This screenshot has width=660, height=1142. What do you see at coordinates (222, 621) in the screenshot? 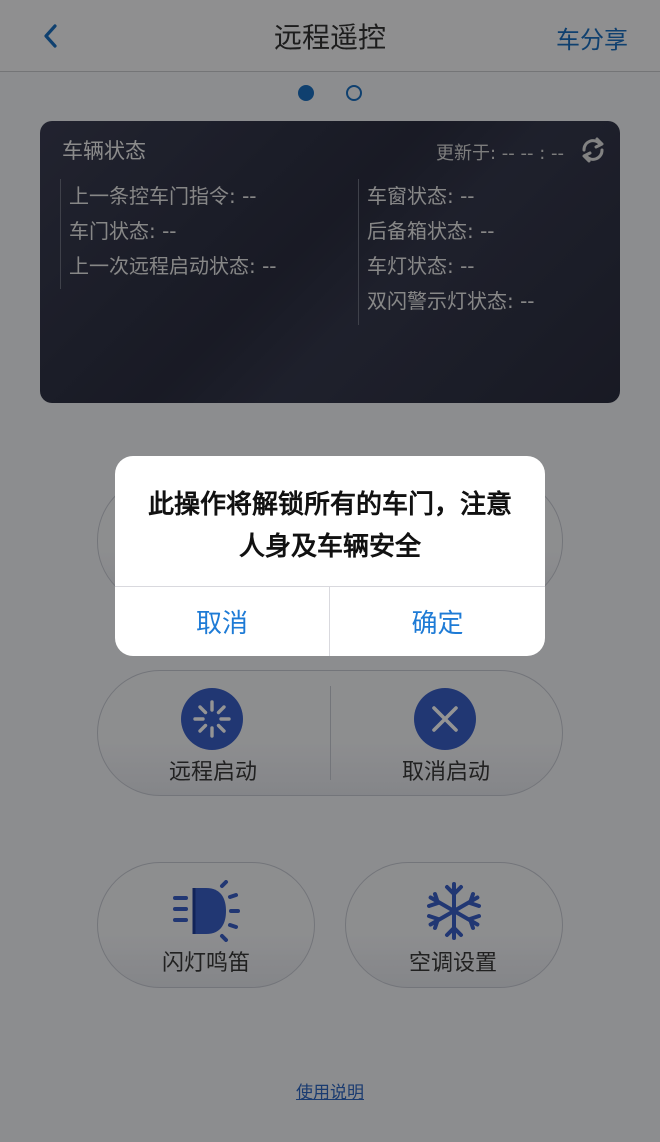
I see `dialog-cancel-button: 取消` at bounding box center [222, 621].